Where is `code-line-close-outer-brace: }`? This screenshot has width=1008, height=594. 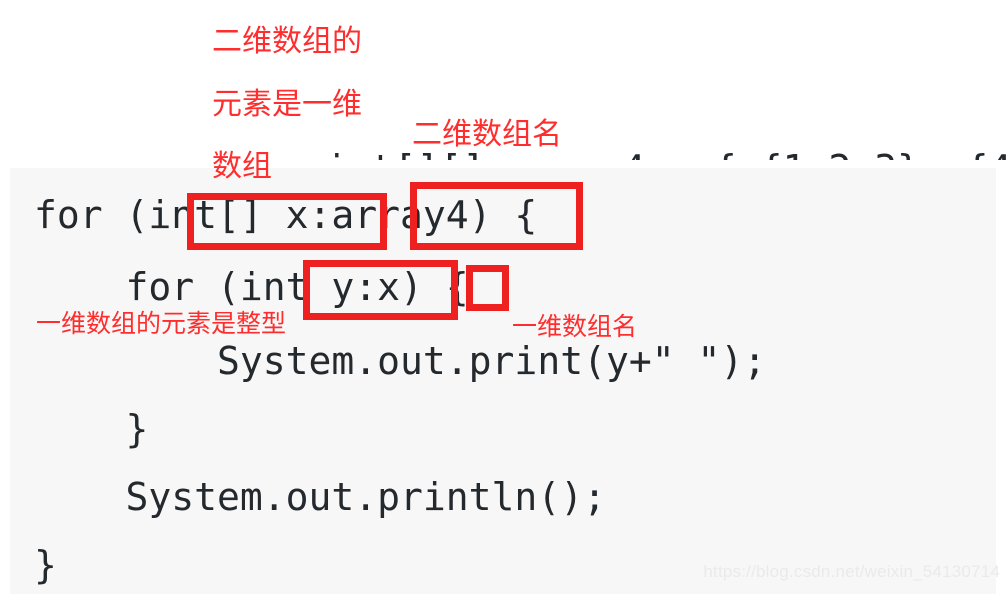
code-line-close-outer-brace: } is located at coordinates (45, 565).